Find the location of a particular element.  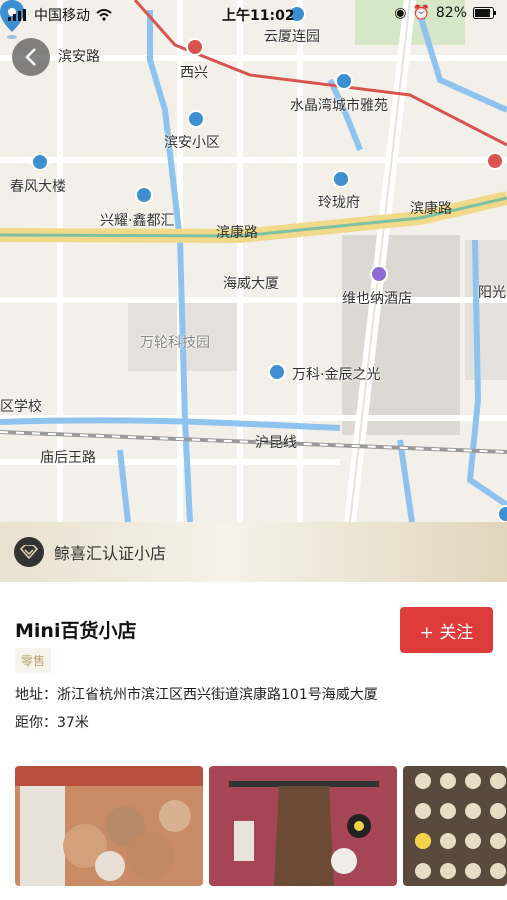

photo-gallery is located at coordinates (261, 826).